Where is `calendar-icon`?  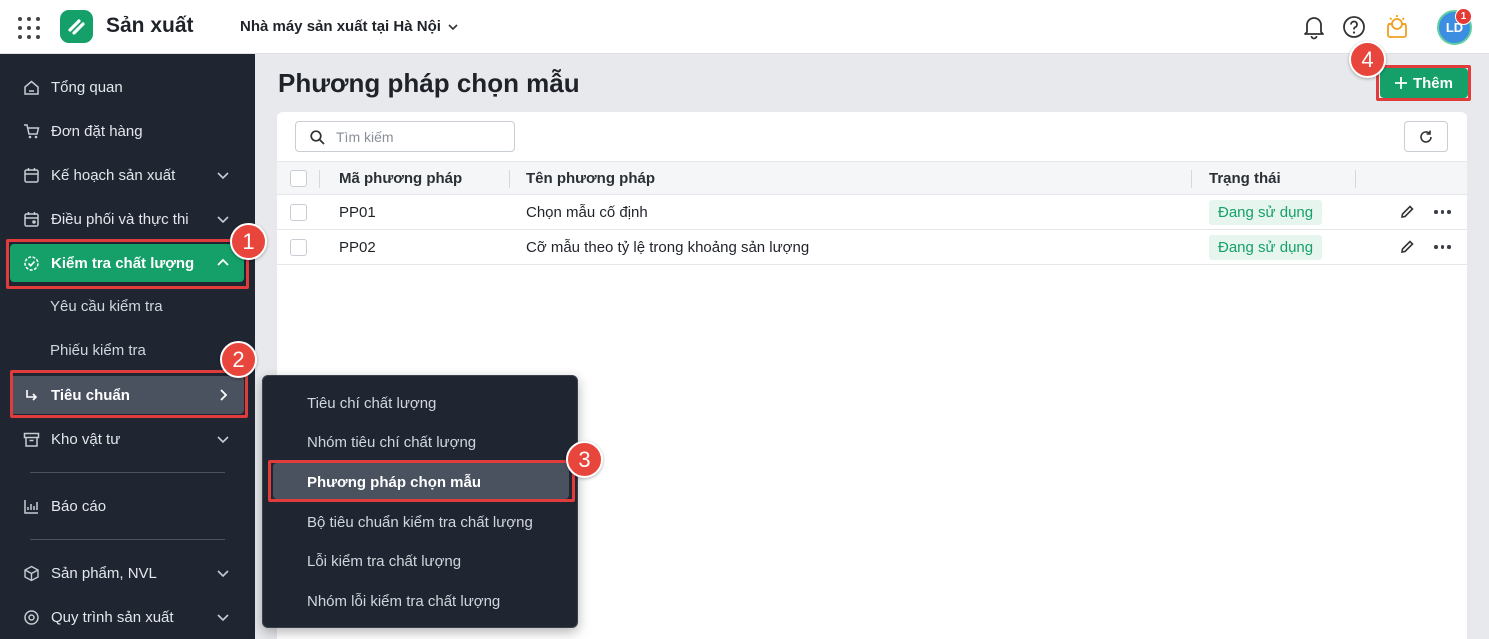
calendar-icon is located at coordinates (31, 175).